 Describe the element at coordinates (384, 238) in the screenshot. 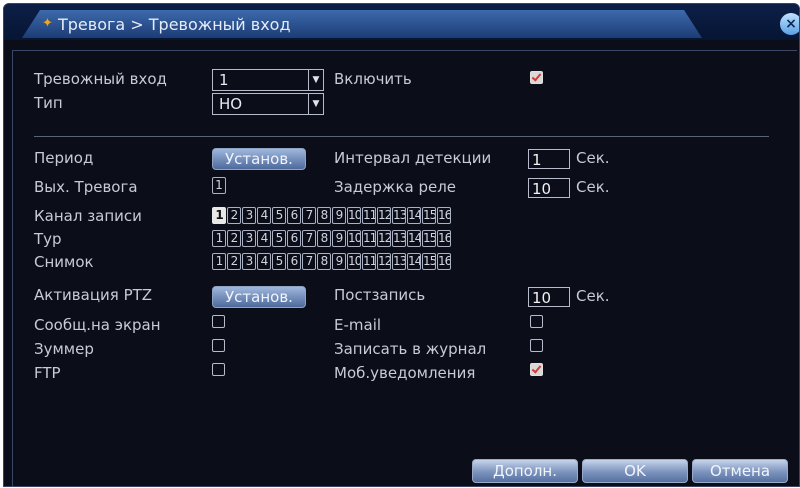

I see `tour-channel-12: 12` at that location.